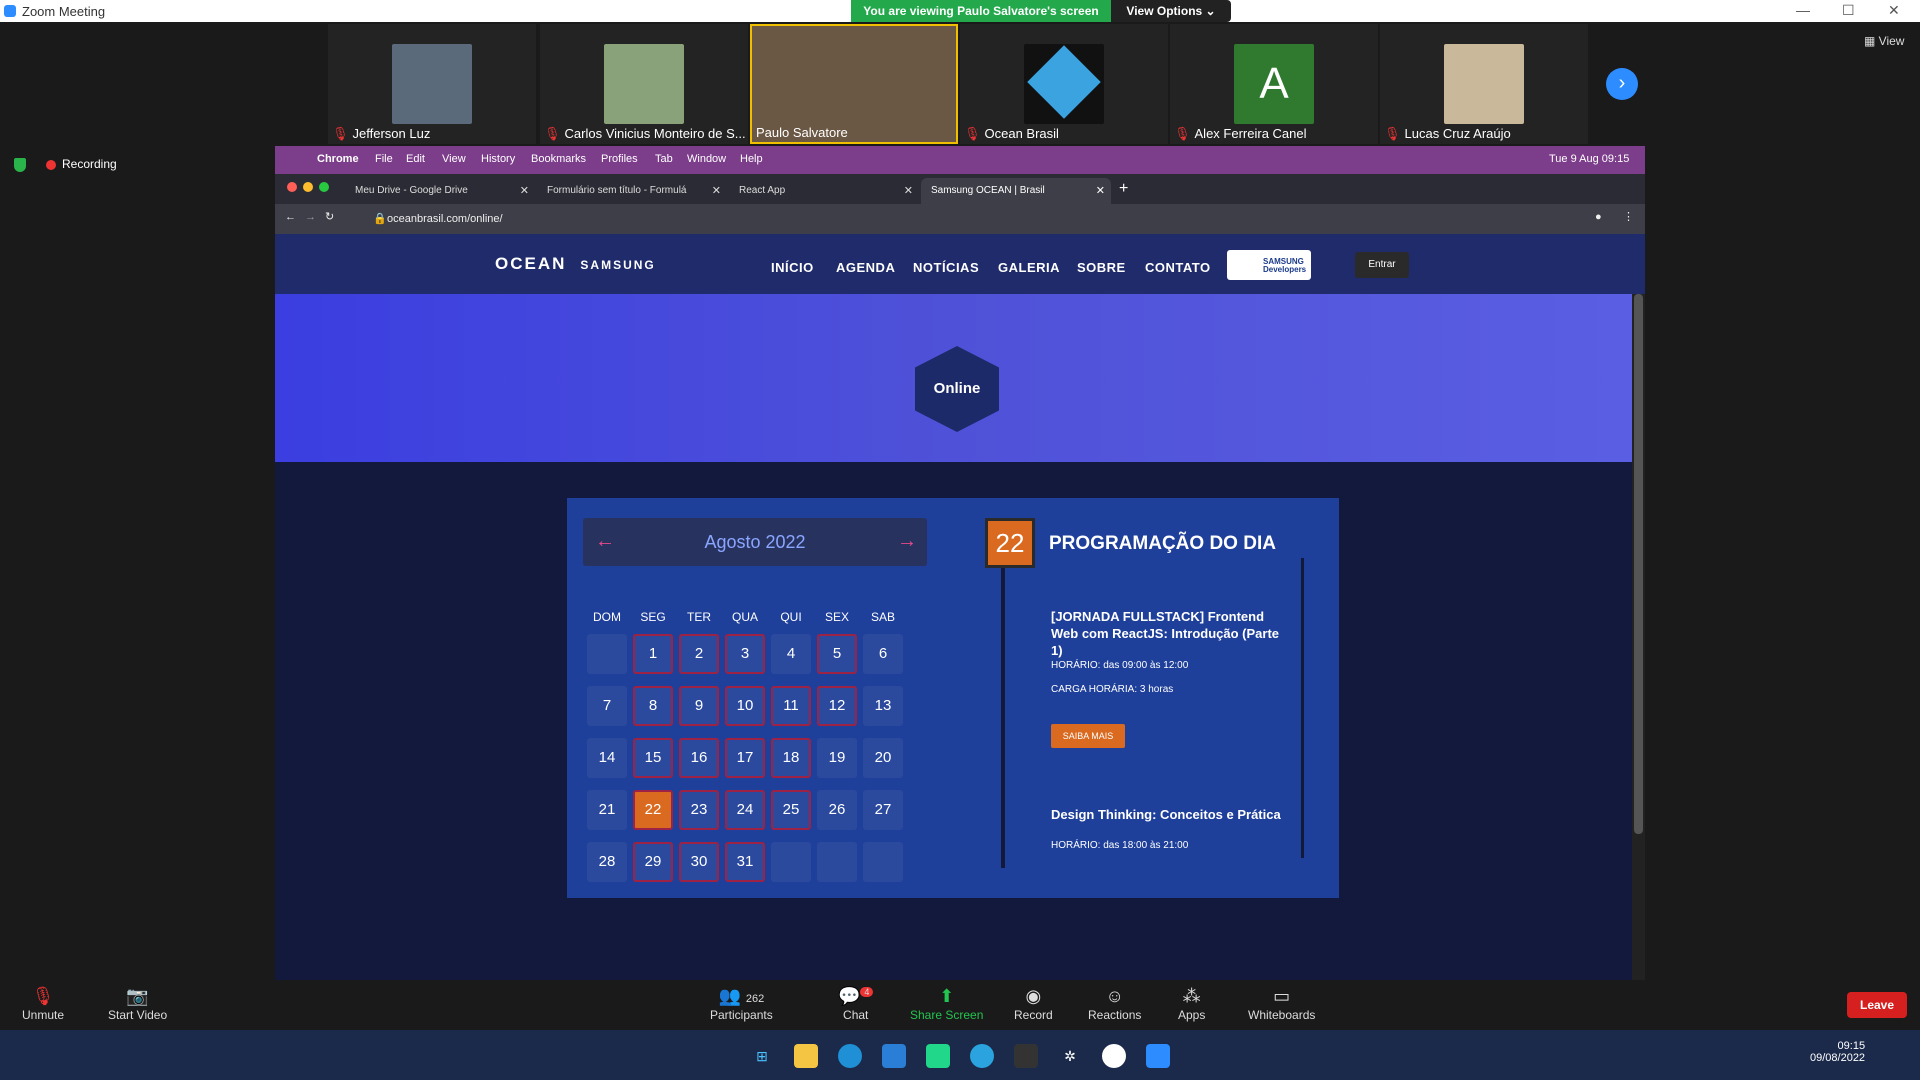  What do you see at coordinates (837, 654) in the screenshot?
I see `calendar-day-event: 5` at bounding box center [837, 654].